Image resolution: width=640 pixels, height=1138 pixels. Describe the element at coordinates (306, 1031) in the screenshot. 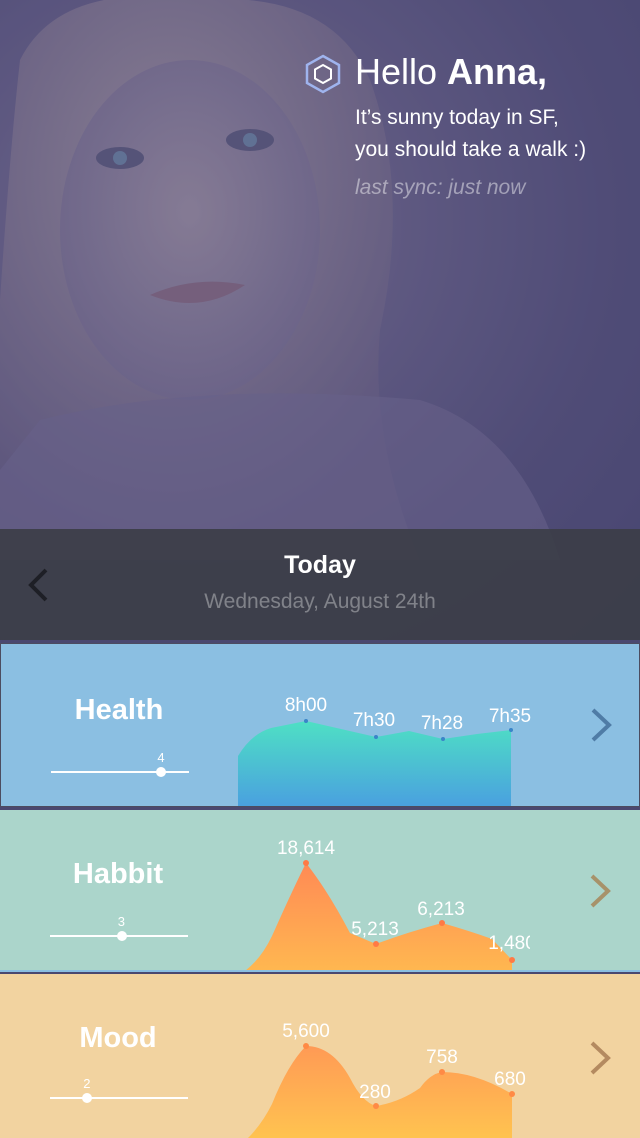

I see `data-label: 5,600` at that location.